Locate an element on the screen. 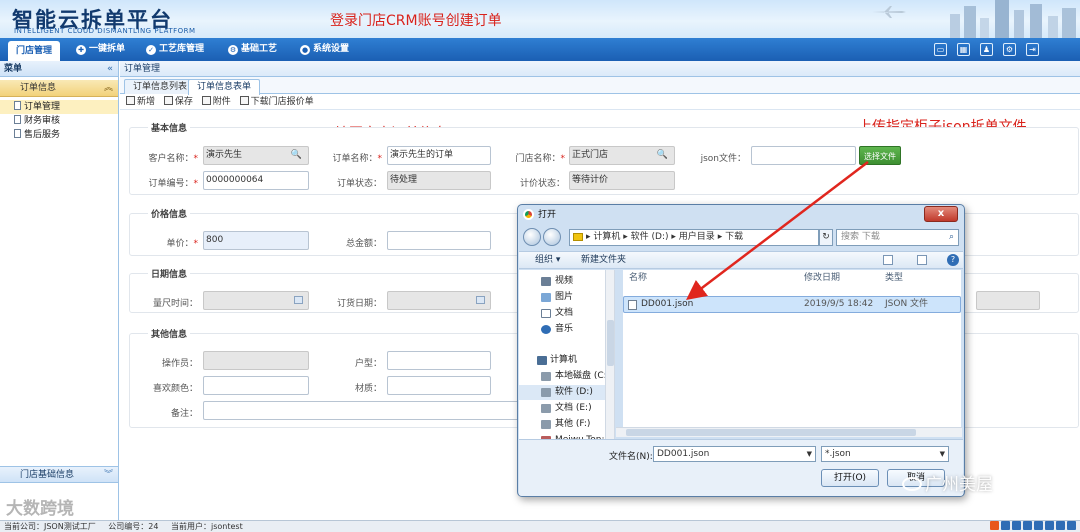  refresh-icon: ↻ is located at coordinates (826, 237).